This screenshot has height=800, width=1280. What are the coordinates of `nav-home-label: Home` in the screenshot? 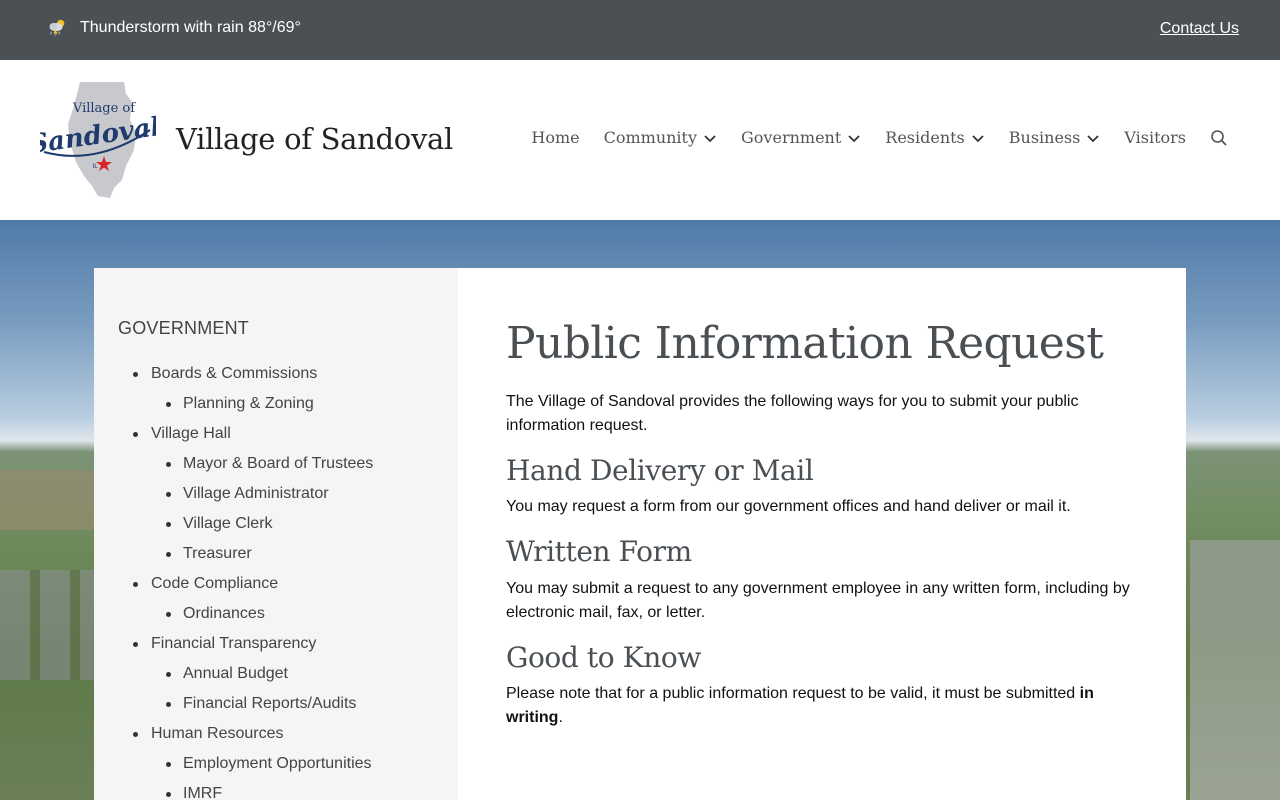 It's located at (555, 137).